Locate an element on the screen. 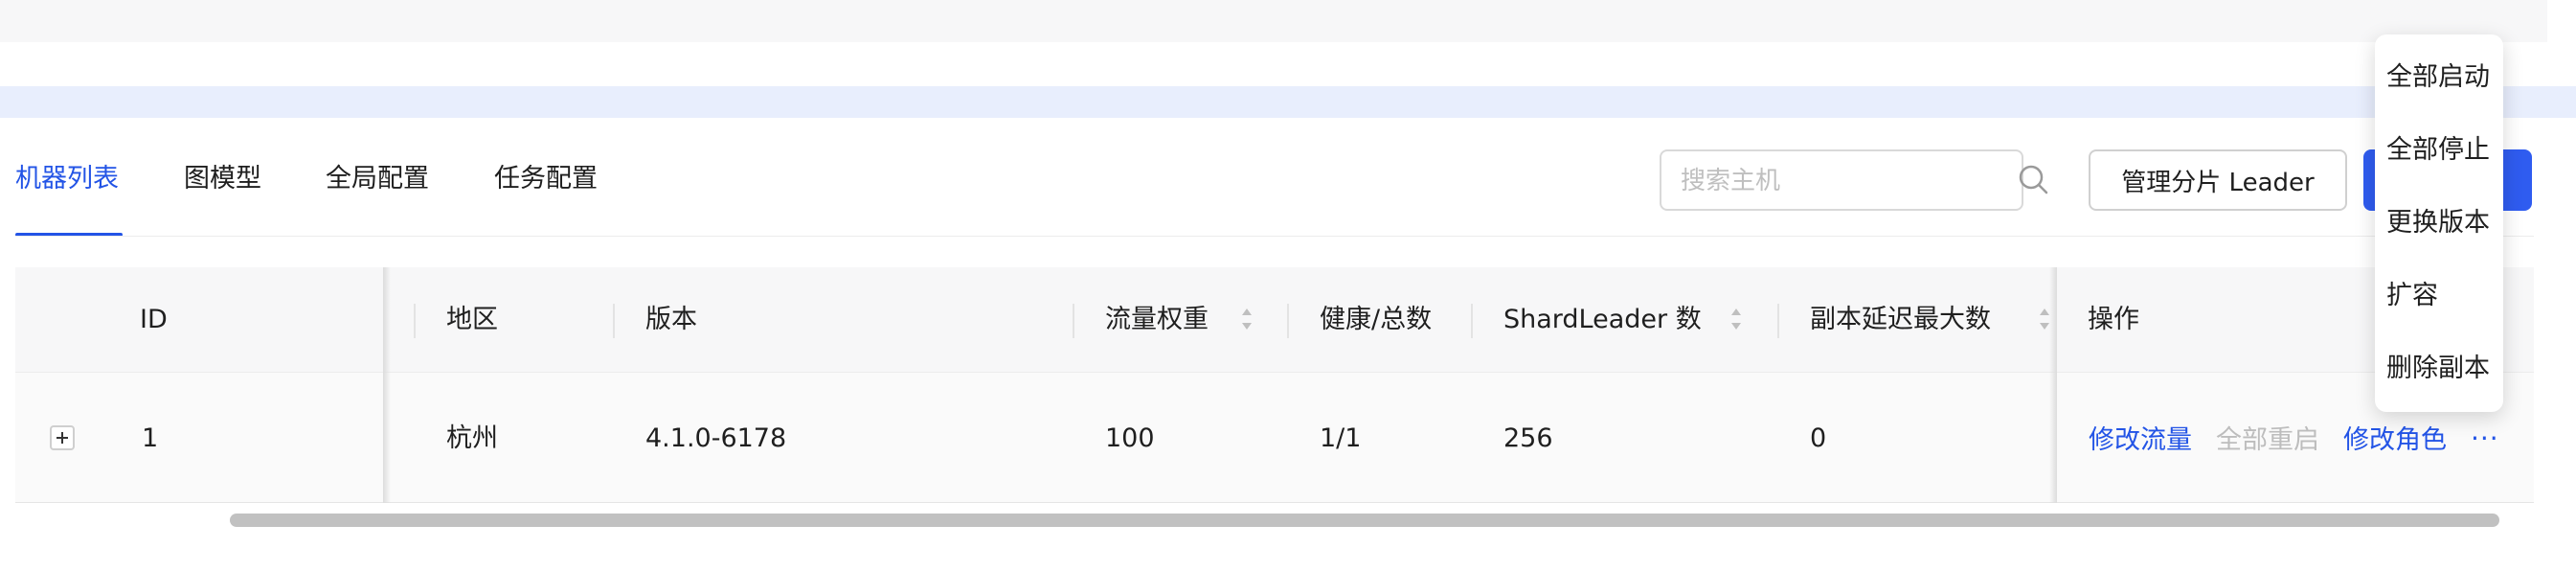 This screenshot has height=571, width=2576. modify-traffic-link: 修改流量 is located at coordinates (2140, 441).